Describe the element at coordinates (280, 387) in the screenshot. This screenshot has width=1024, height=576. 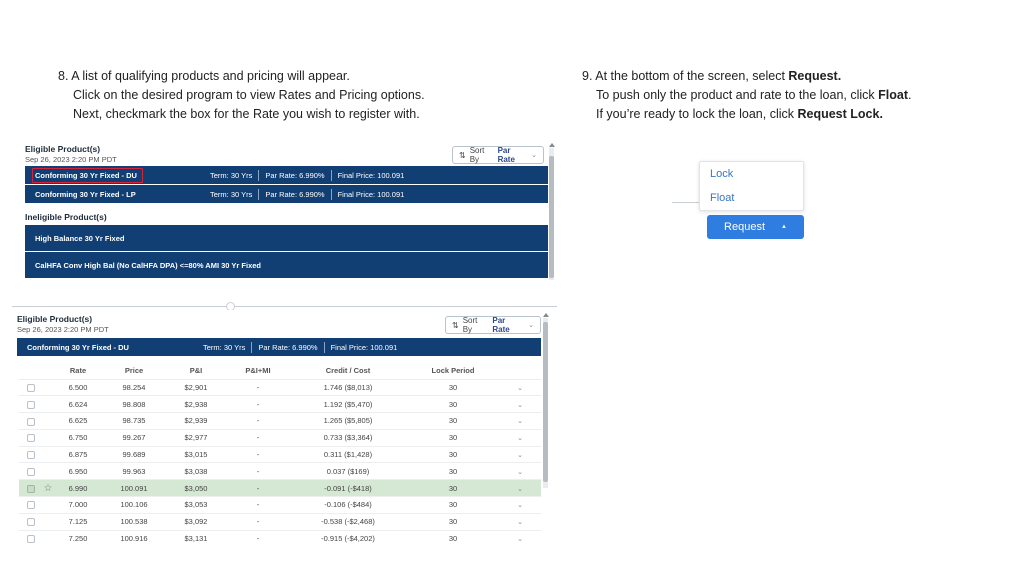
I see `table-row: 6.500 98.254 $2,901-1.746 ($8,013) 30 ⌄` at that location.